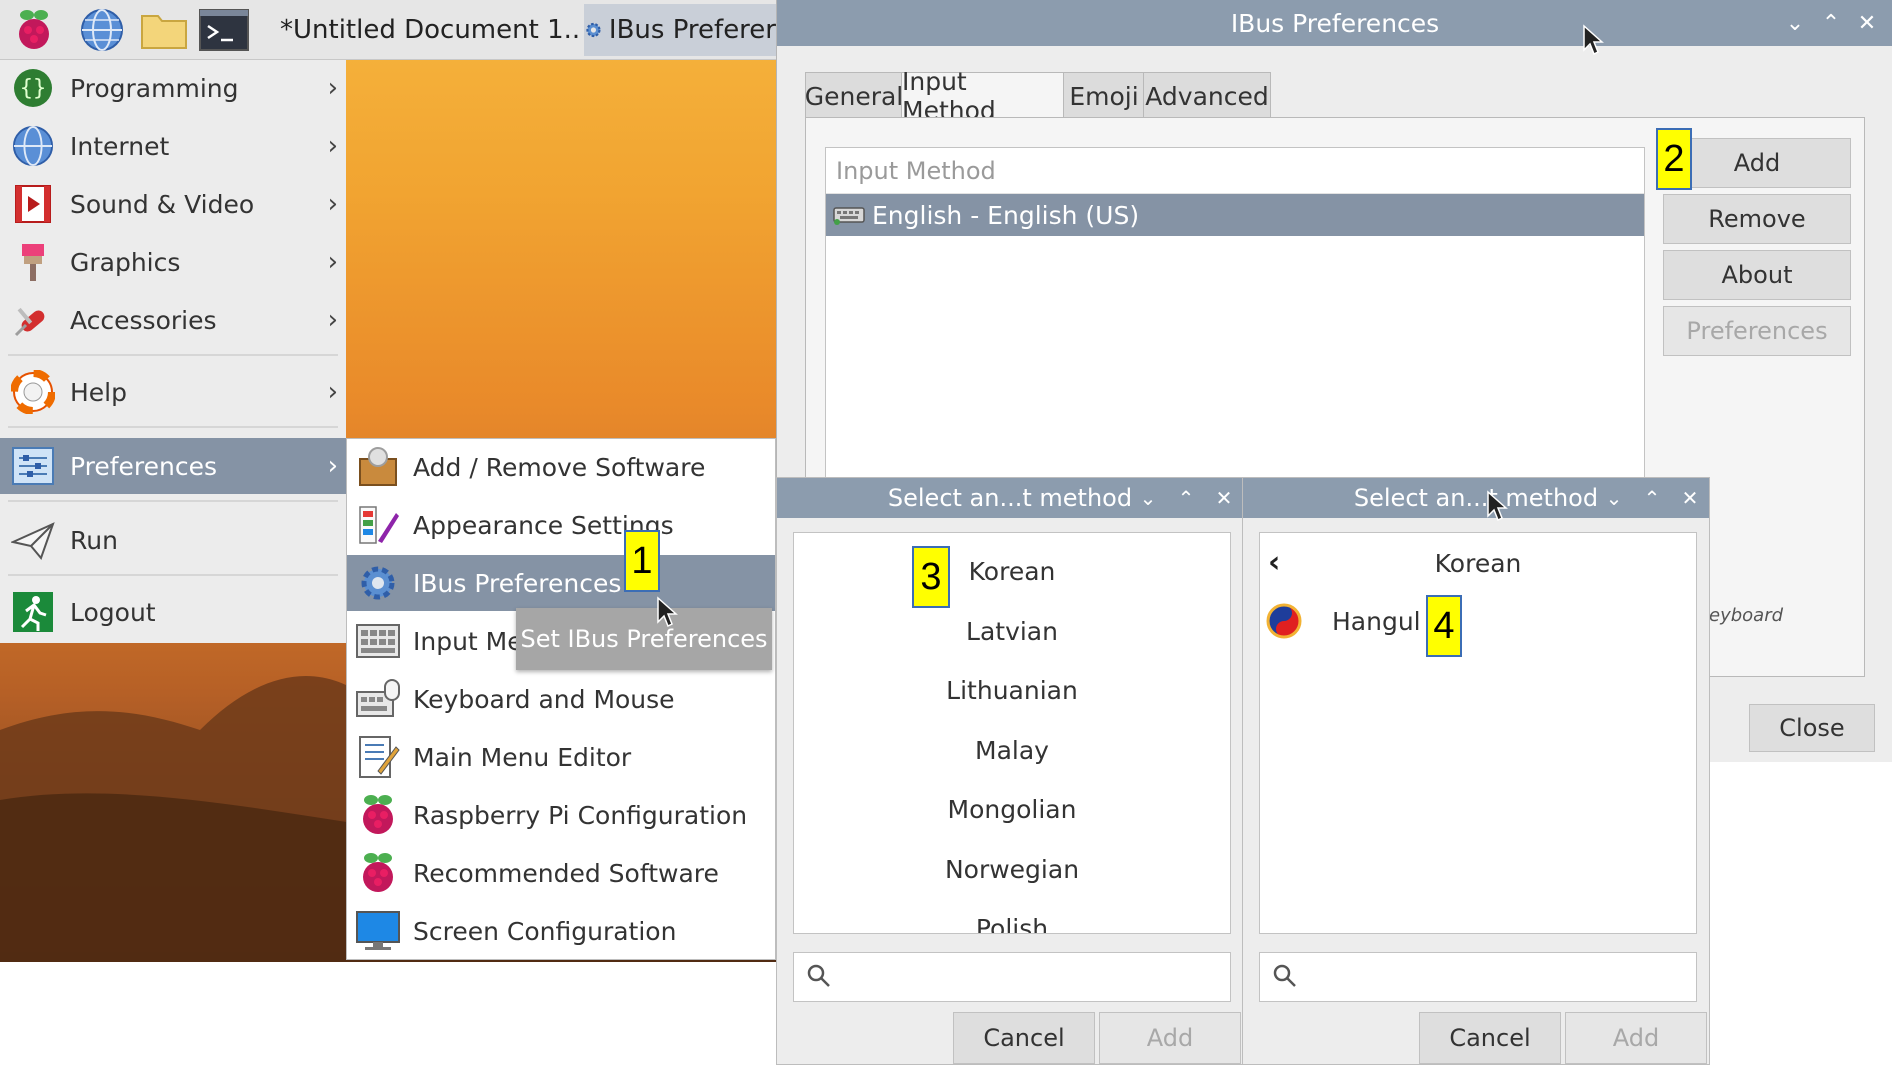  What do you see at coordinates (378, 583) in the screenshot?
I see `ibus-gear-icon` at bounding box center [378, 583].